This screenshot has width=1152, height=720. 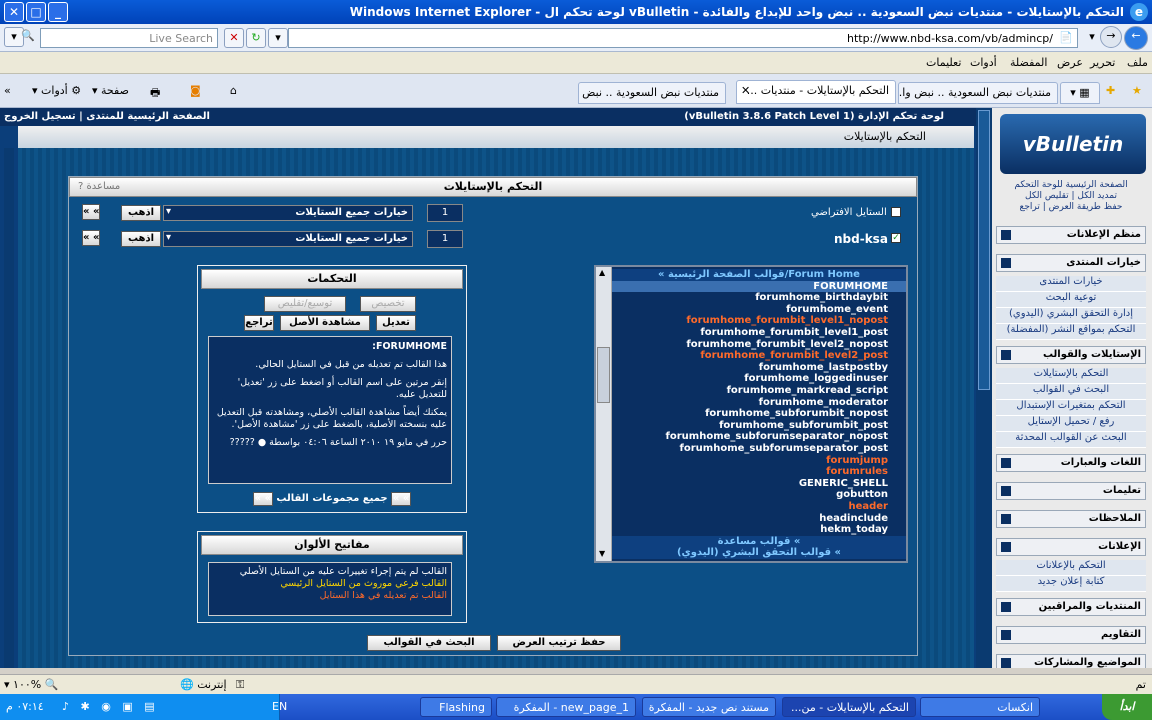 I want to click on sidebar-item: توعية البحث, so click(x=1071, y=300).